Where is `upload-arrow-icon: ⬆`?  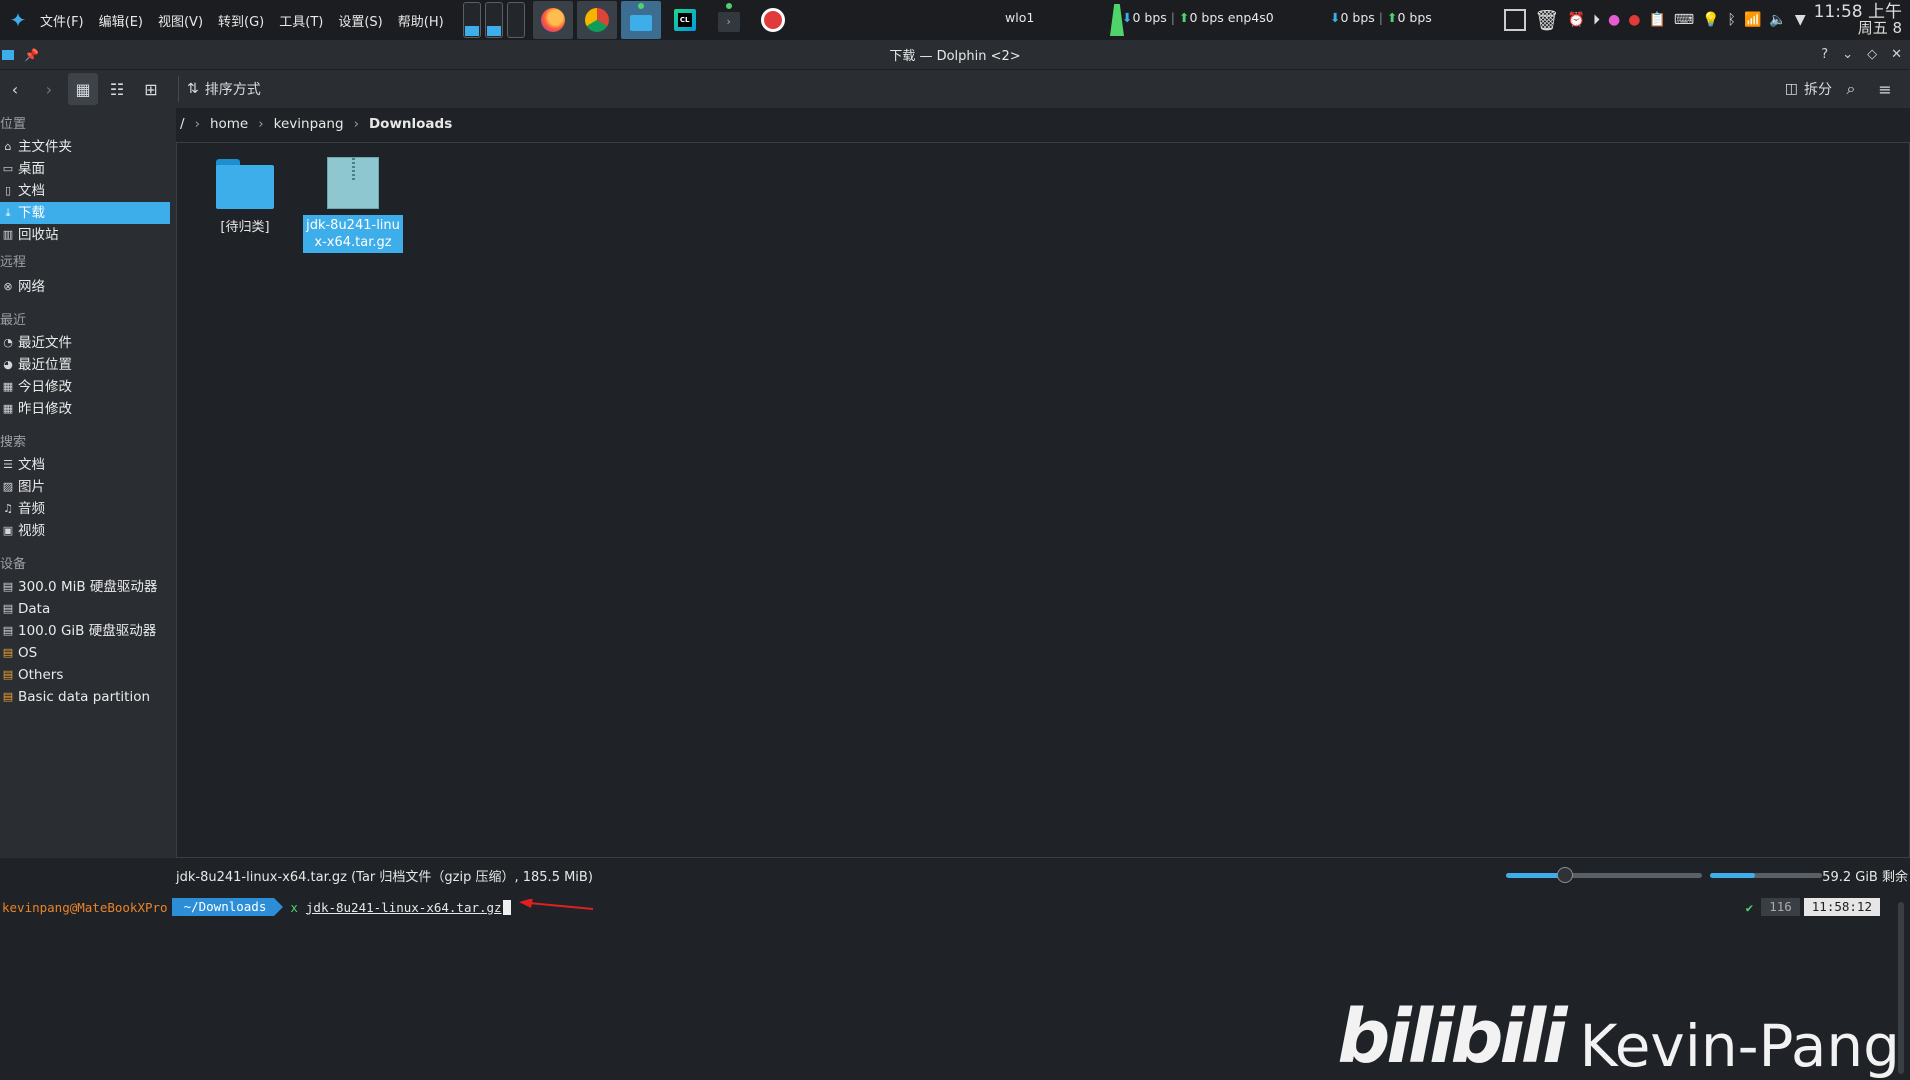
upload-arrow-icon: ⬆ is located at coordinates (1184, 17).